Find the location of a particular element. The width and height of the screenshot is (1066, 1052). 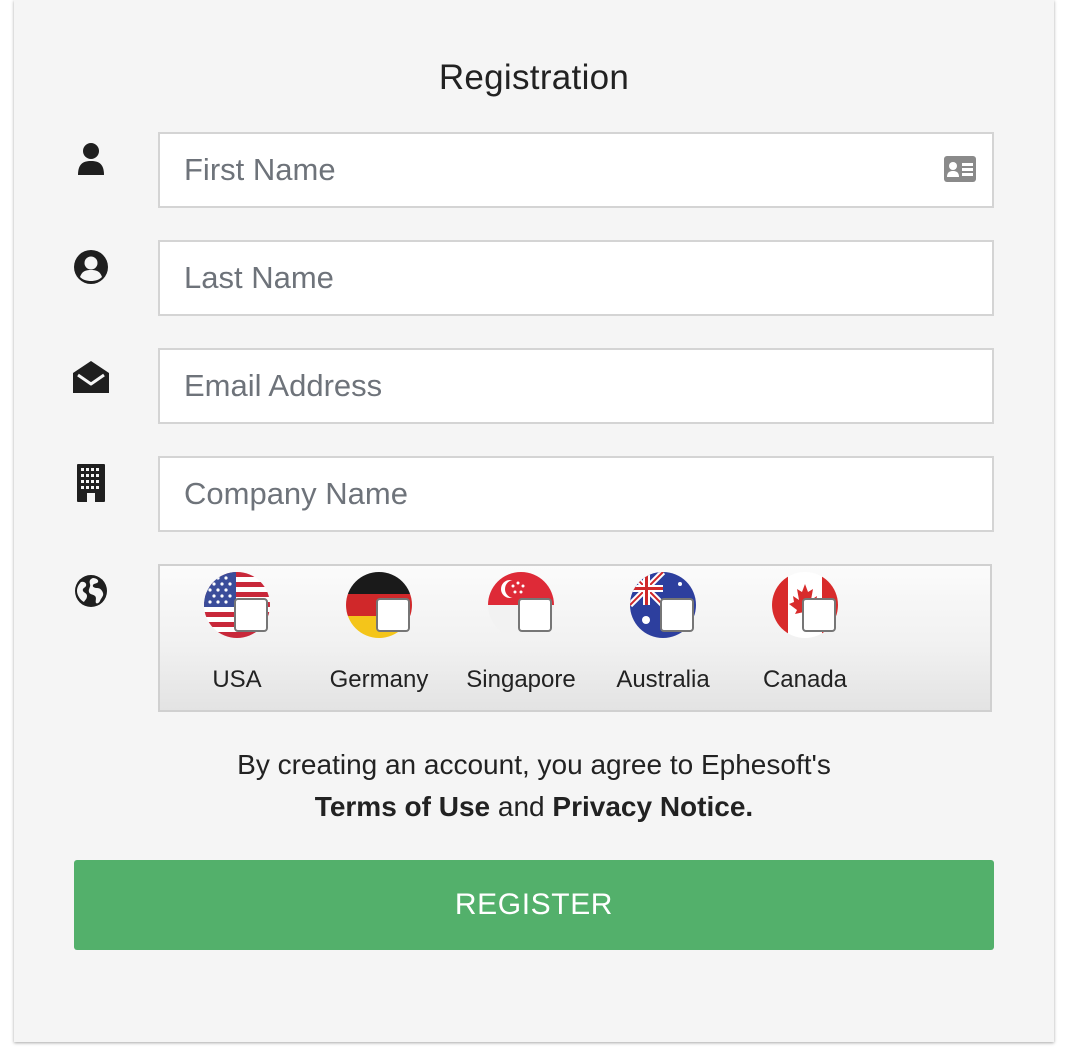

region-option-germany: Germany is located at coordinates (379, 638).